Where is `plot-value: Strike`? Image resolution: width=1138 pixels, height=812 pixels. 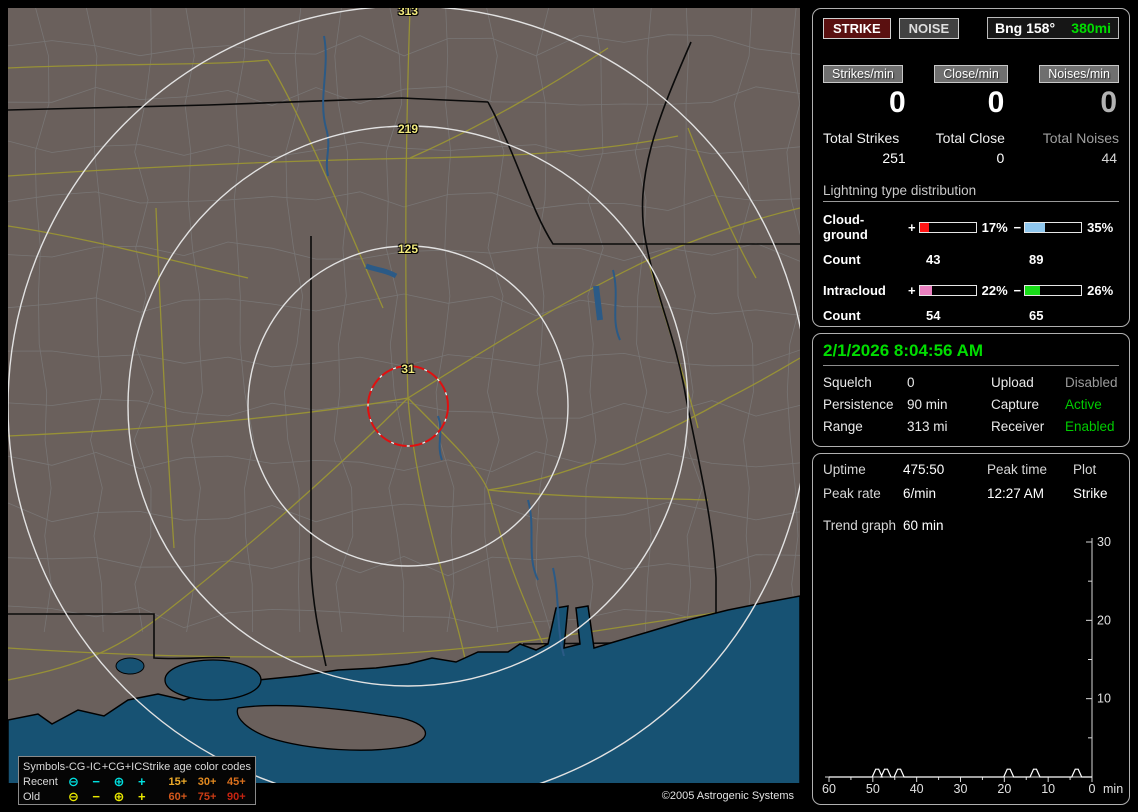 plot-value: Strike is located at coordinates (1090, 493).